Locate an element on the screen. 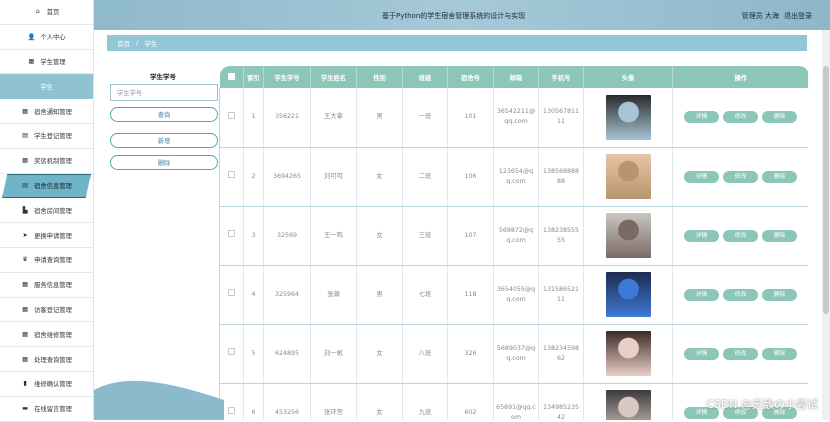  column-header: 性别 is located at coordinates (379, 77).